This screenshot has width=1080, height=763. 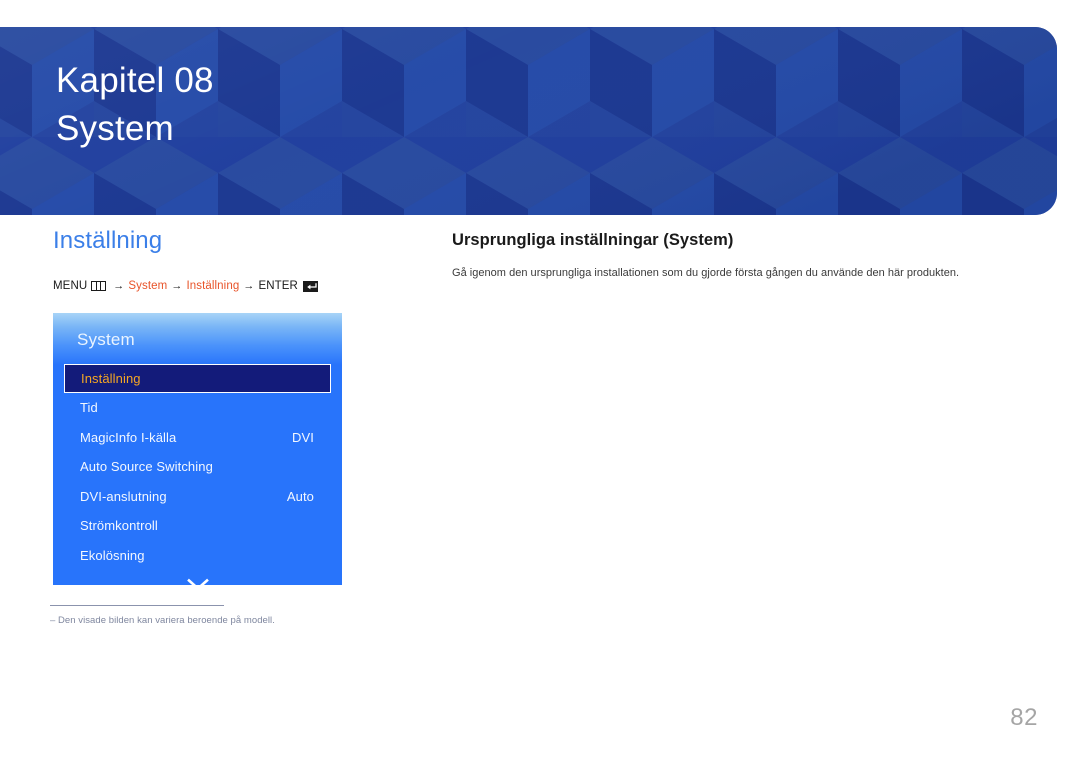 What do you see at coordinates (115, 128) in the screenshot?
I see `chapter-title: System` at bounding box center [115, 128].